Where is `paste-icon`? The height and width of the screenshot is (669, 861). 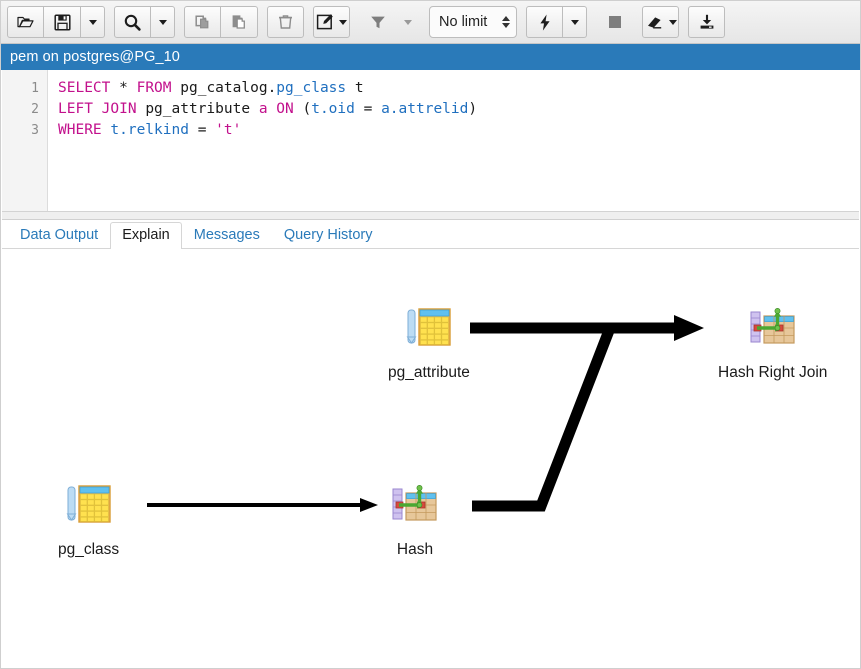 paste-icon is located at coordinates (238, 22).